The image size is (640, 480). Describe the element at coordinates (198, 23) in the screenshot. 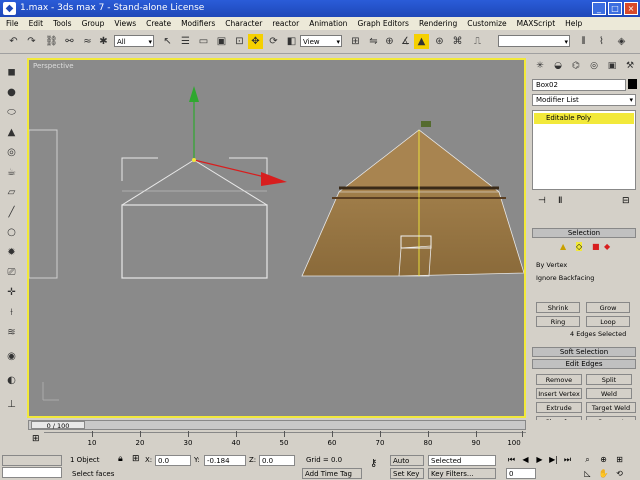

I see `menu-modifiers: Modifiers` at that location.